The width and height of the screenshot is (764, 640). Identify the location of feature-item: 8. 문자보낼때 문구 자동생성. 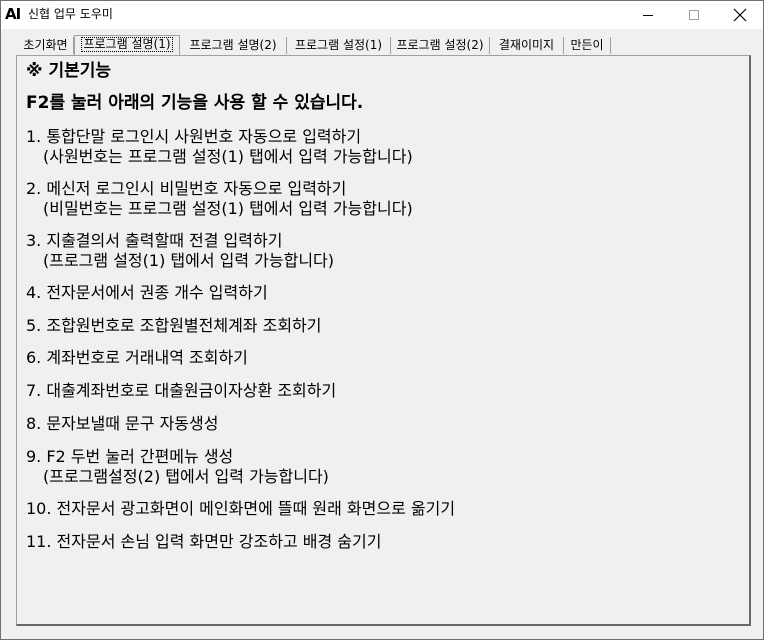
(122, 424).